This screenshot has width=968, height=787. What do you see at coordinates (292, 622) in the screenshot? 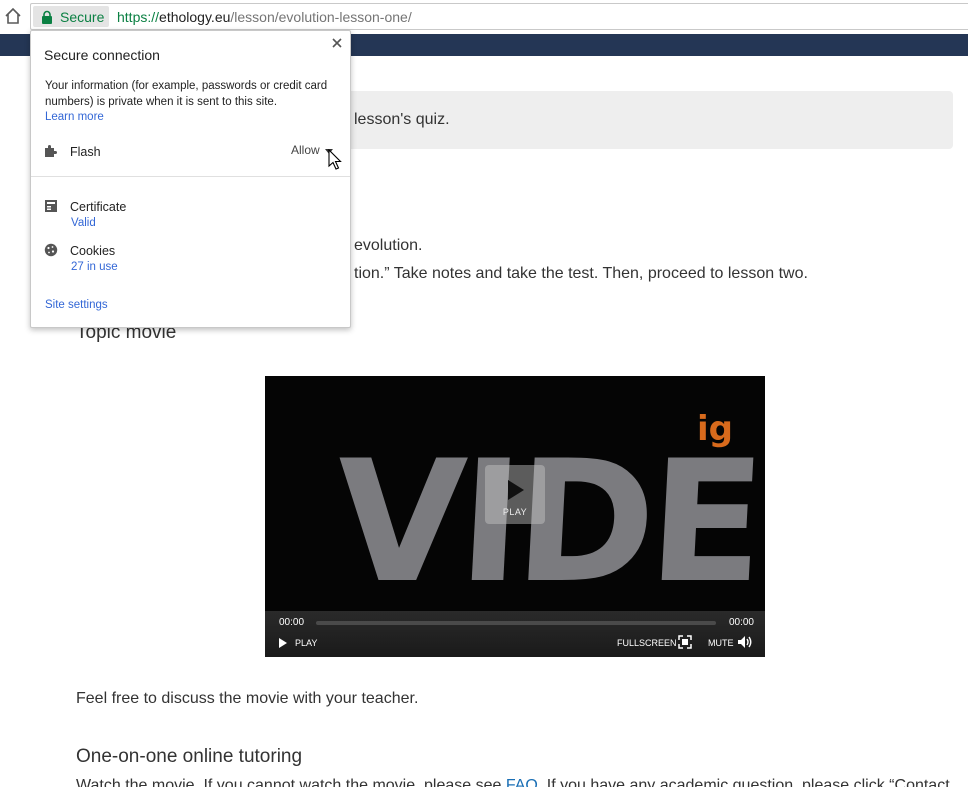
I see `current-time: 00:00` at bounding box center [292, 622].